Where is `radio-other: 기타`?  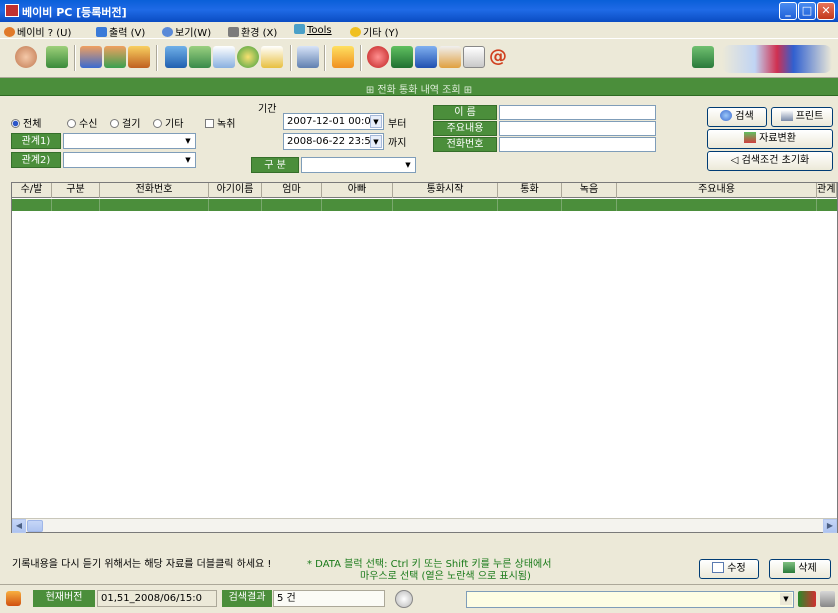 radio-other: 기타 is located at coordinates (168, 122).